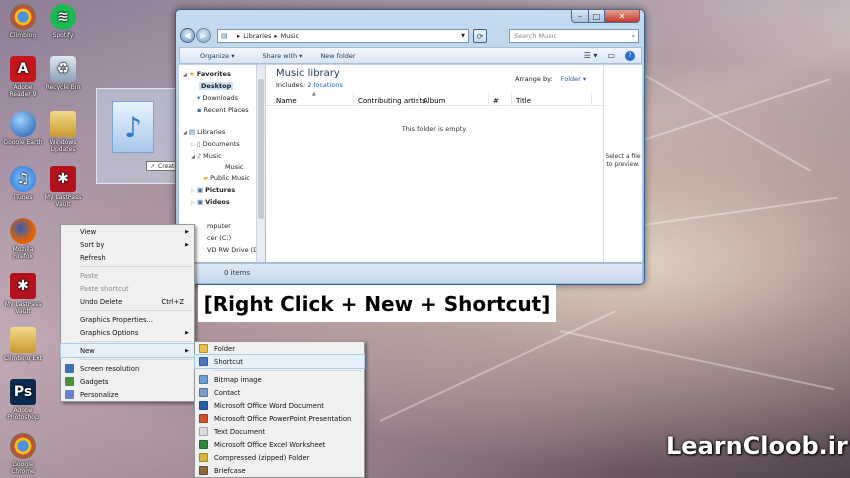 Image resolution: width=850 pixels, height=478 pixels. I want to click on new-menu-item-text-document: Text Document, so click(279, 431).